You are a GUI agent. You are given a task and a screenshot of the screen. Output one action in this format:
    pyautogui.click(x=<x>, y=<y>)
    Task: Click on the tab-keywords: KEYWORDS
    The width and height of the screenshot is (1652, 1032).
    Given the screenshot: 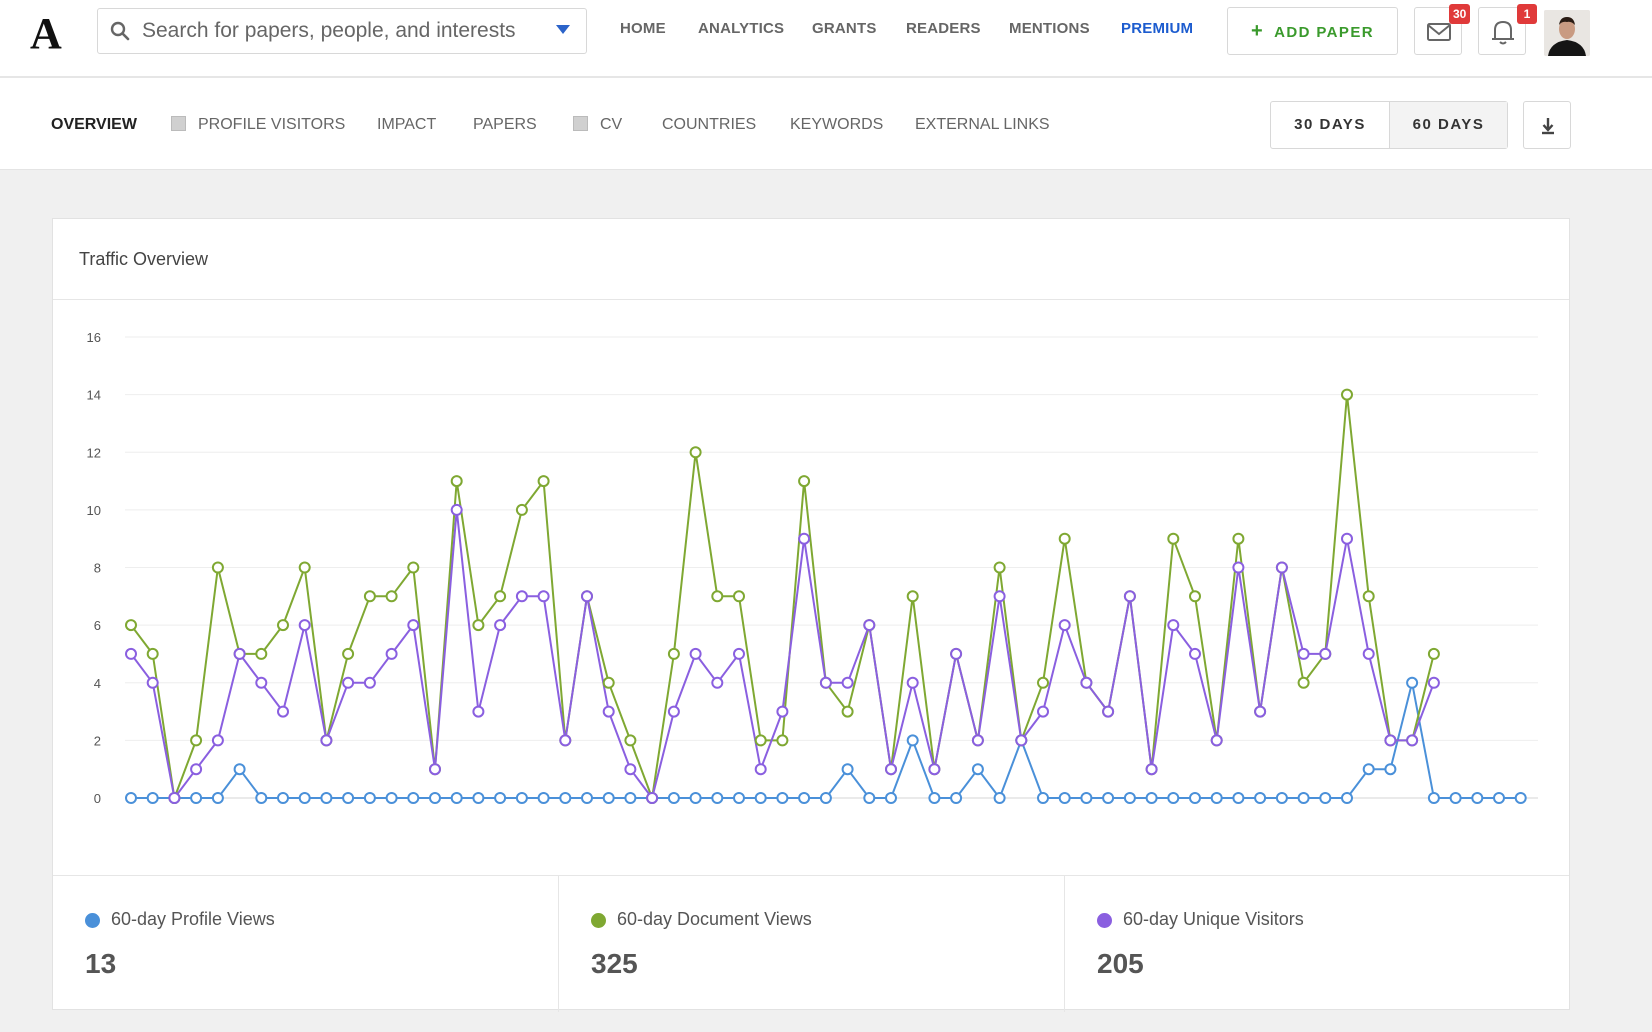 What is the action you would take?
    pyautogui.click(x=836, y=125)
    